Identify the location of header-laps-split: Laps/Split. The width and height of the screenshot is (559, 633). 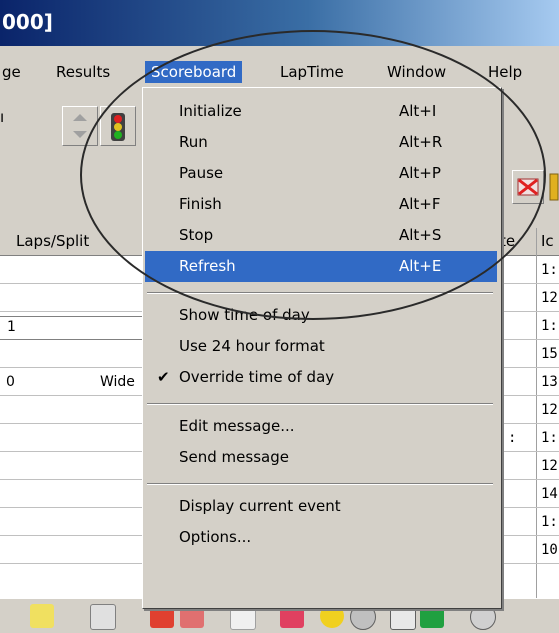
(52, 241).